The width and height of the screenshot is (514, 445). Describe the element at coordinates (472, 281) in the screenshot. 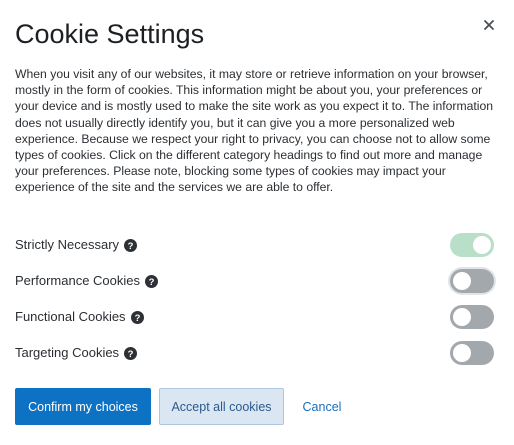

I see `performance-cookies-toggle` at that location.